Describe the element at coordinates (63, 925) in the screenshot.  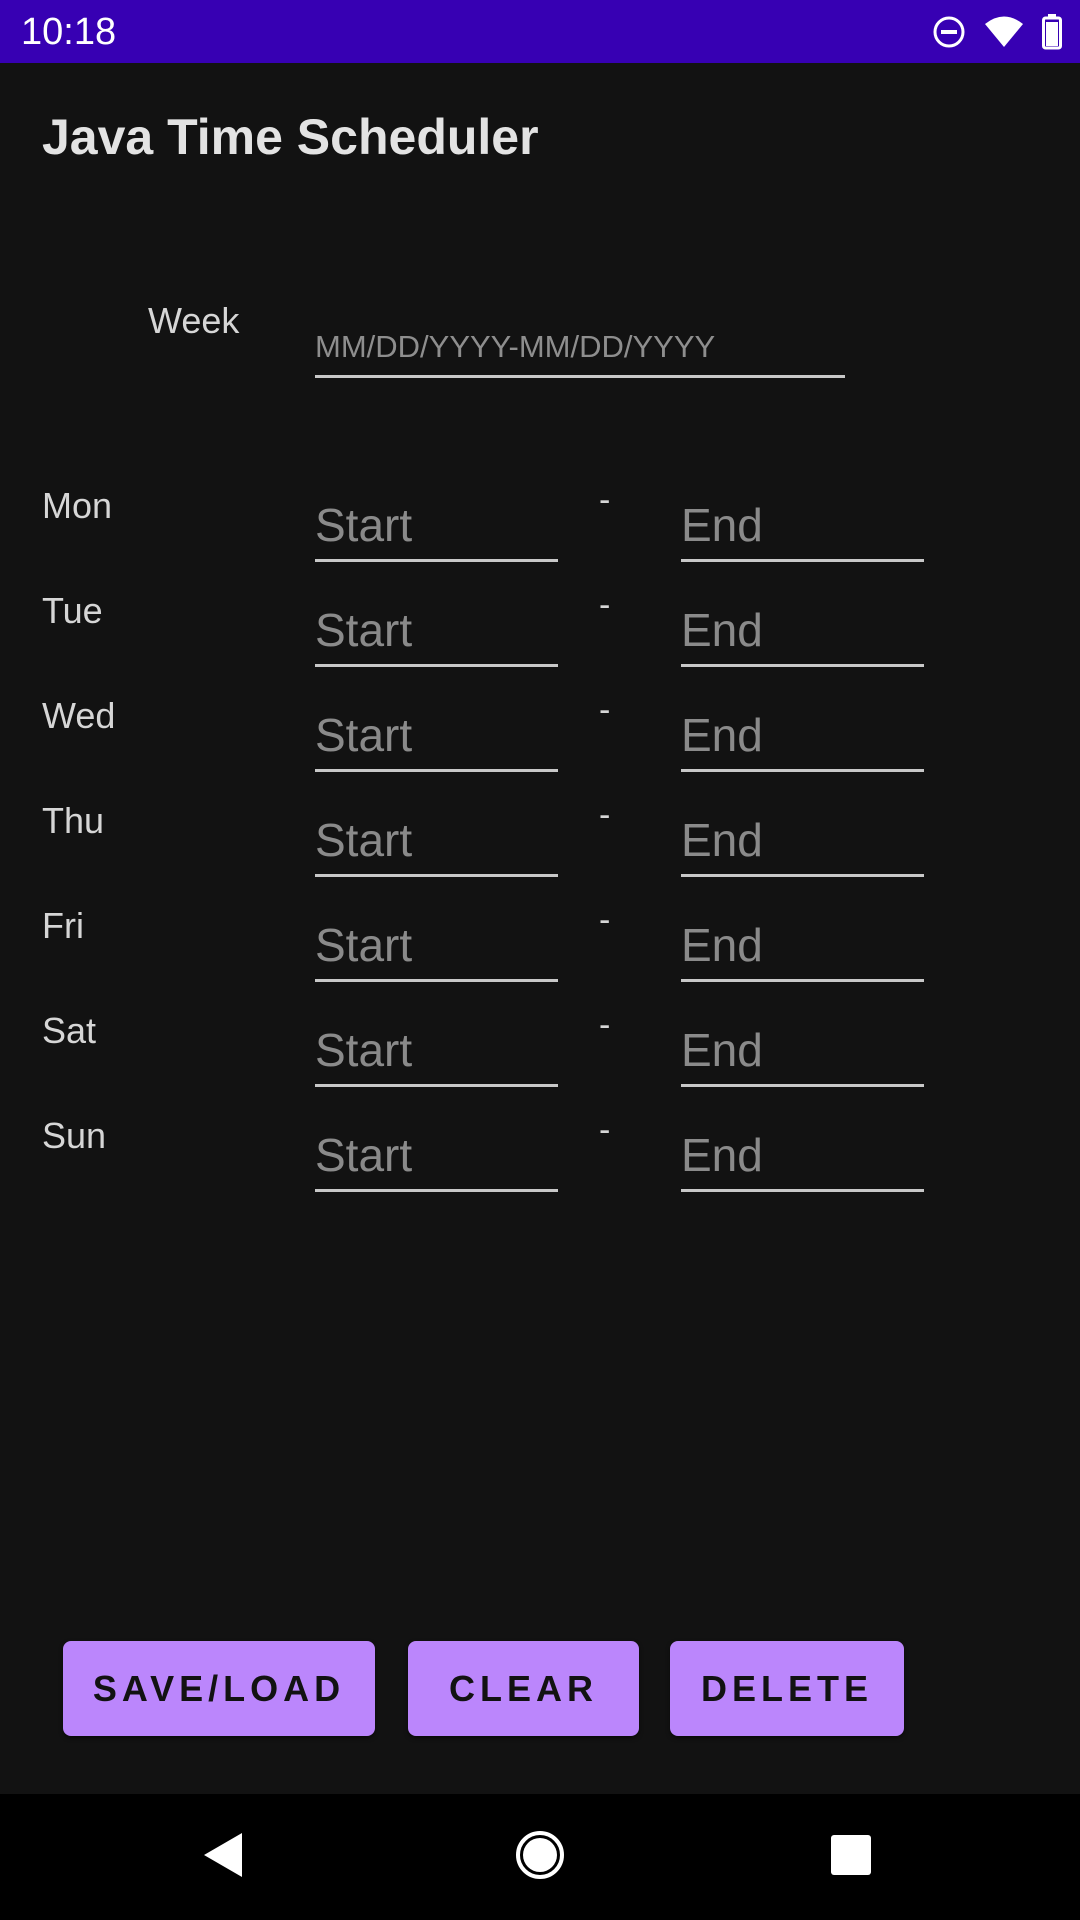
I see `day-label: Fri` at that location.